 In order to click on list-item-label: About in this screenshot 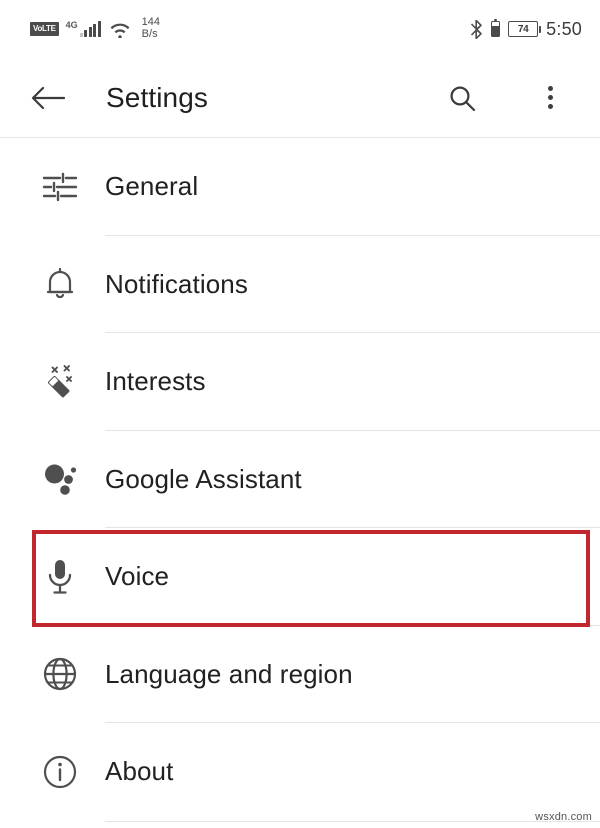, I will do `click(139, 771)`.